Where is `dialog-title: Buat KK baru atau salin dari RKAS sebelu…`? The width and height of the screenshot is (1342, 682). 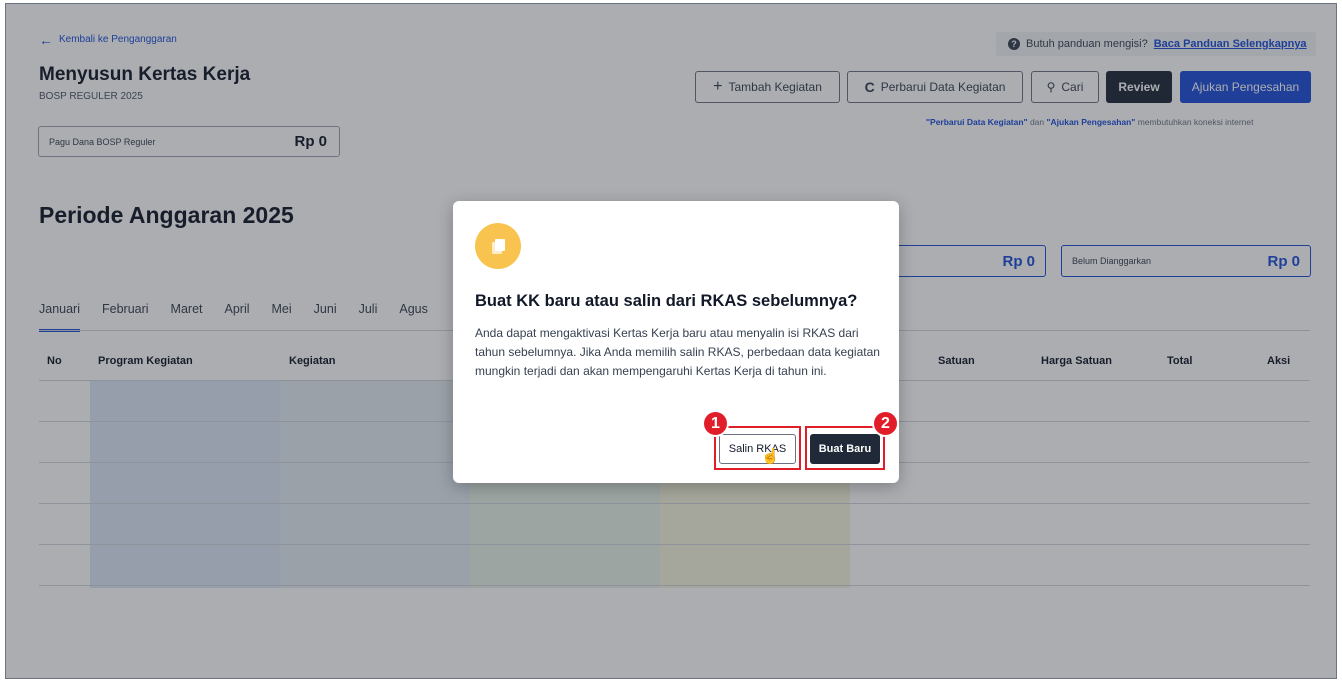 dialog-title: Buat KK baru atau salin dari RKAS sebelu… is located at coordinates (666, 301).